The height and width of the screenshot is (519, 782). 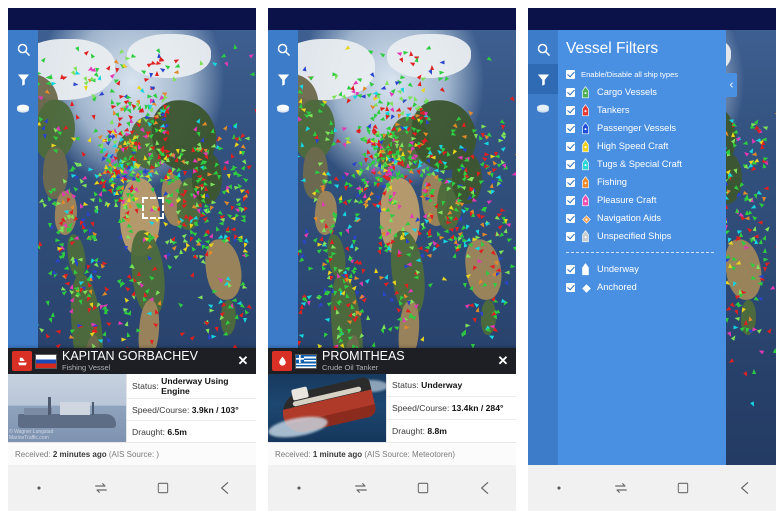 I want to click on filter-row-shiptype-4: Tugs & Special Craft, so click(x=642, y=164).